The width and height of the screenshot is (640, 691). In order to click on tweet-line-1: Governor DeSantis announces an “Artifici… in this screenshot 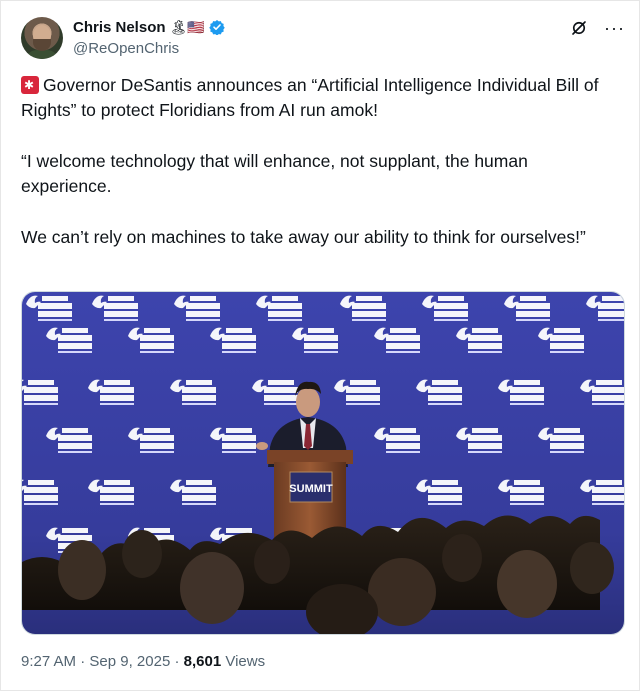, I will do `click(310, 97)`.